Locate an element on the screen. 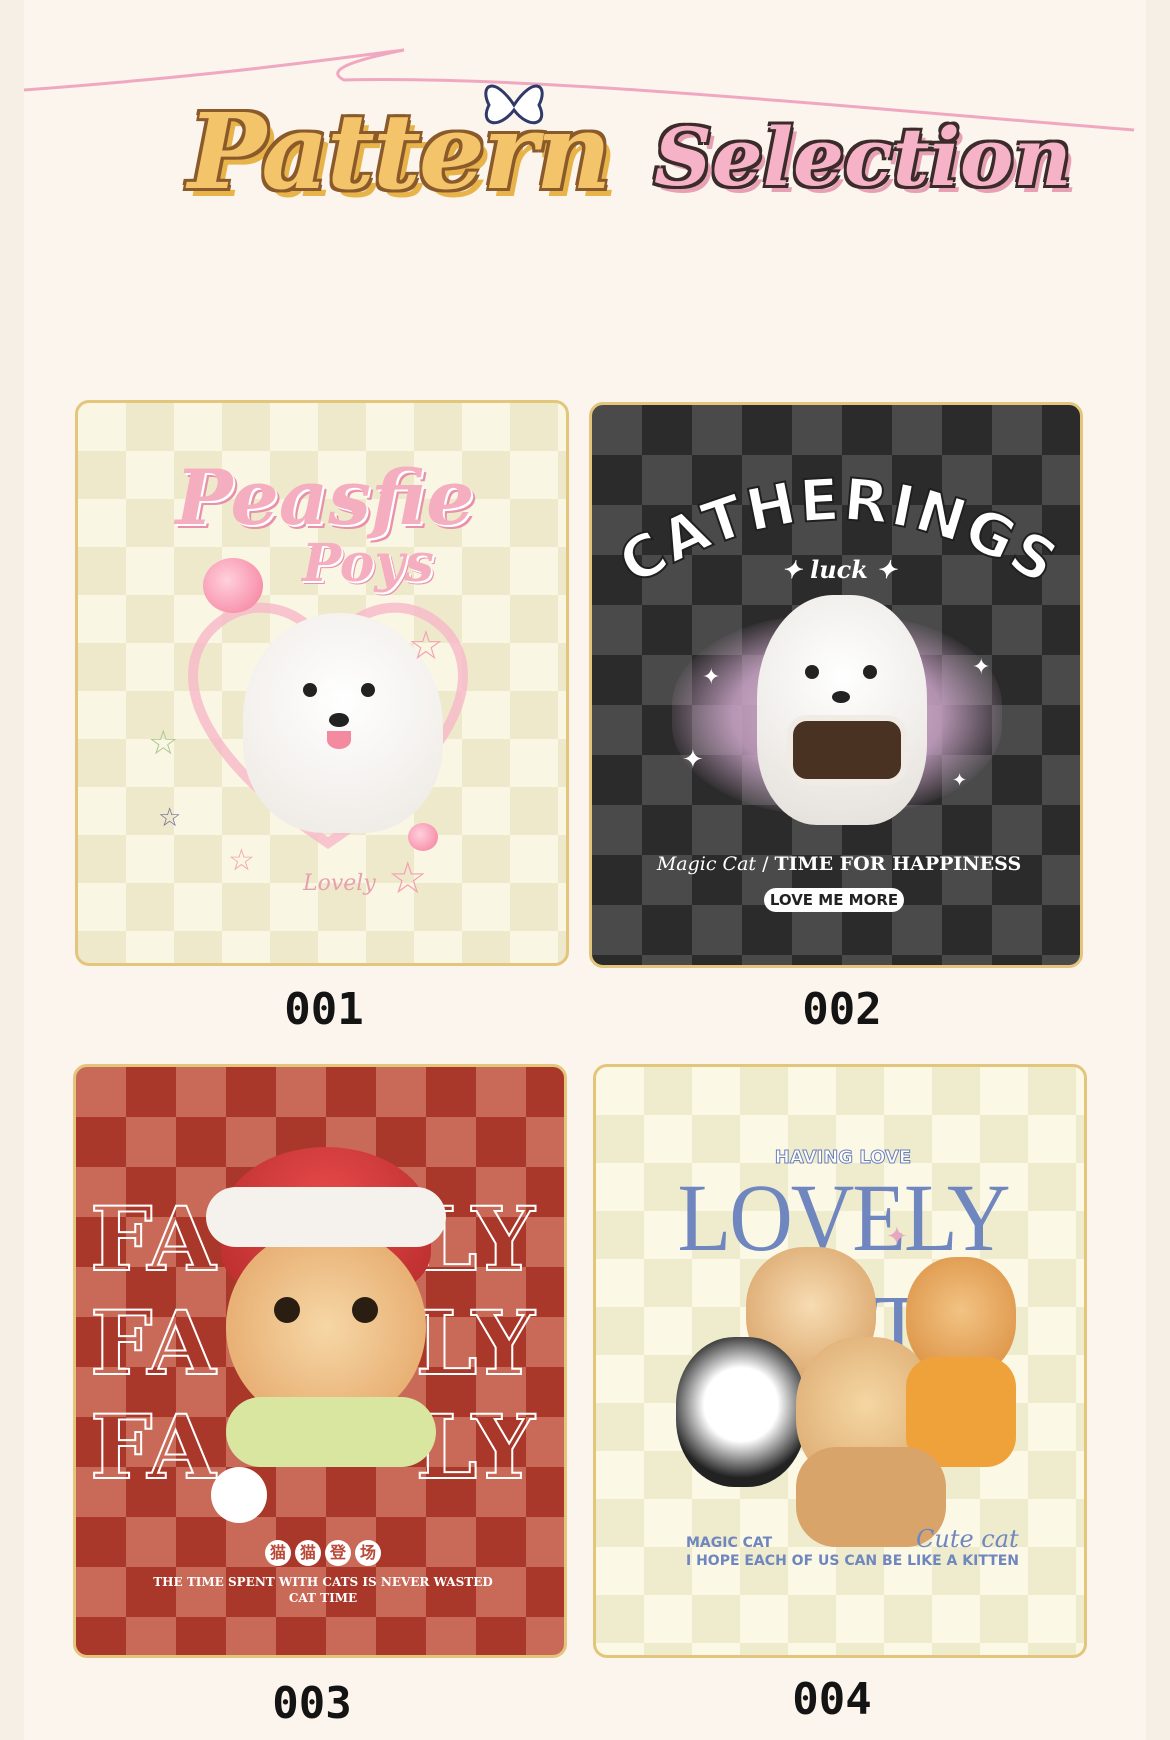 This screenshot has width=1170, height=1740. card-caption: Magic Cat / TIME FOR HAPPINESS is located at coordinates (839, 864).